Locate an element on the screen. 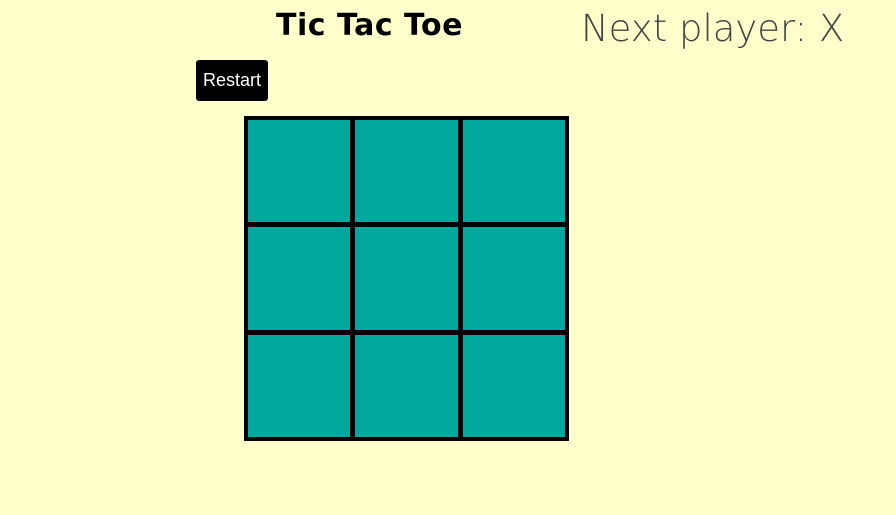 This screenshot has width=896, height=515. game-title: Tic Tac Toe is located at coordinates (369, 25).